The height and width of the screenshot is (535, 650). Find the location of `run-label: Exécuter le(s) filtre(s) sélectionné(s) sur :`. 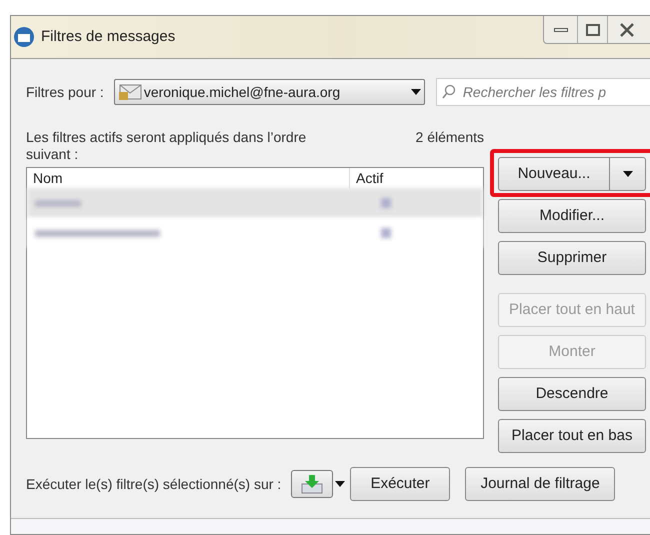

run-label: Exécuter le(s) filtre(s) sélectionné(s) sur : is located at coordinates (154, 484).